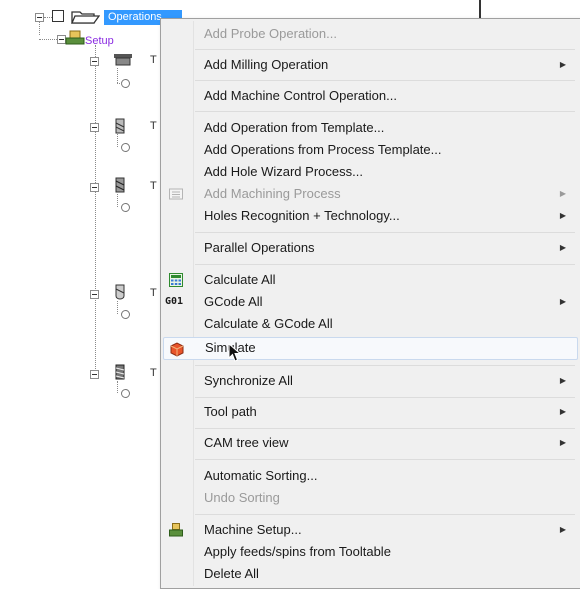  I want to click on menu-item-simulate: Simulate, so click(370, 348).